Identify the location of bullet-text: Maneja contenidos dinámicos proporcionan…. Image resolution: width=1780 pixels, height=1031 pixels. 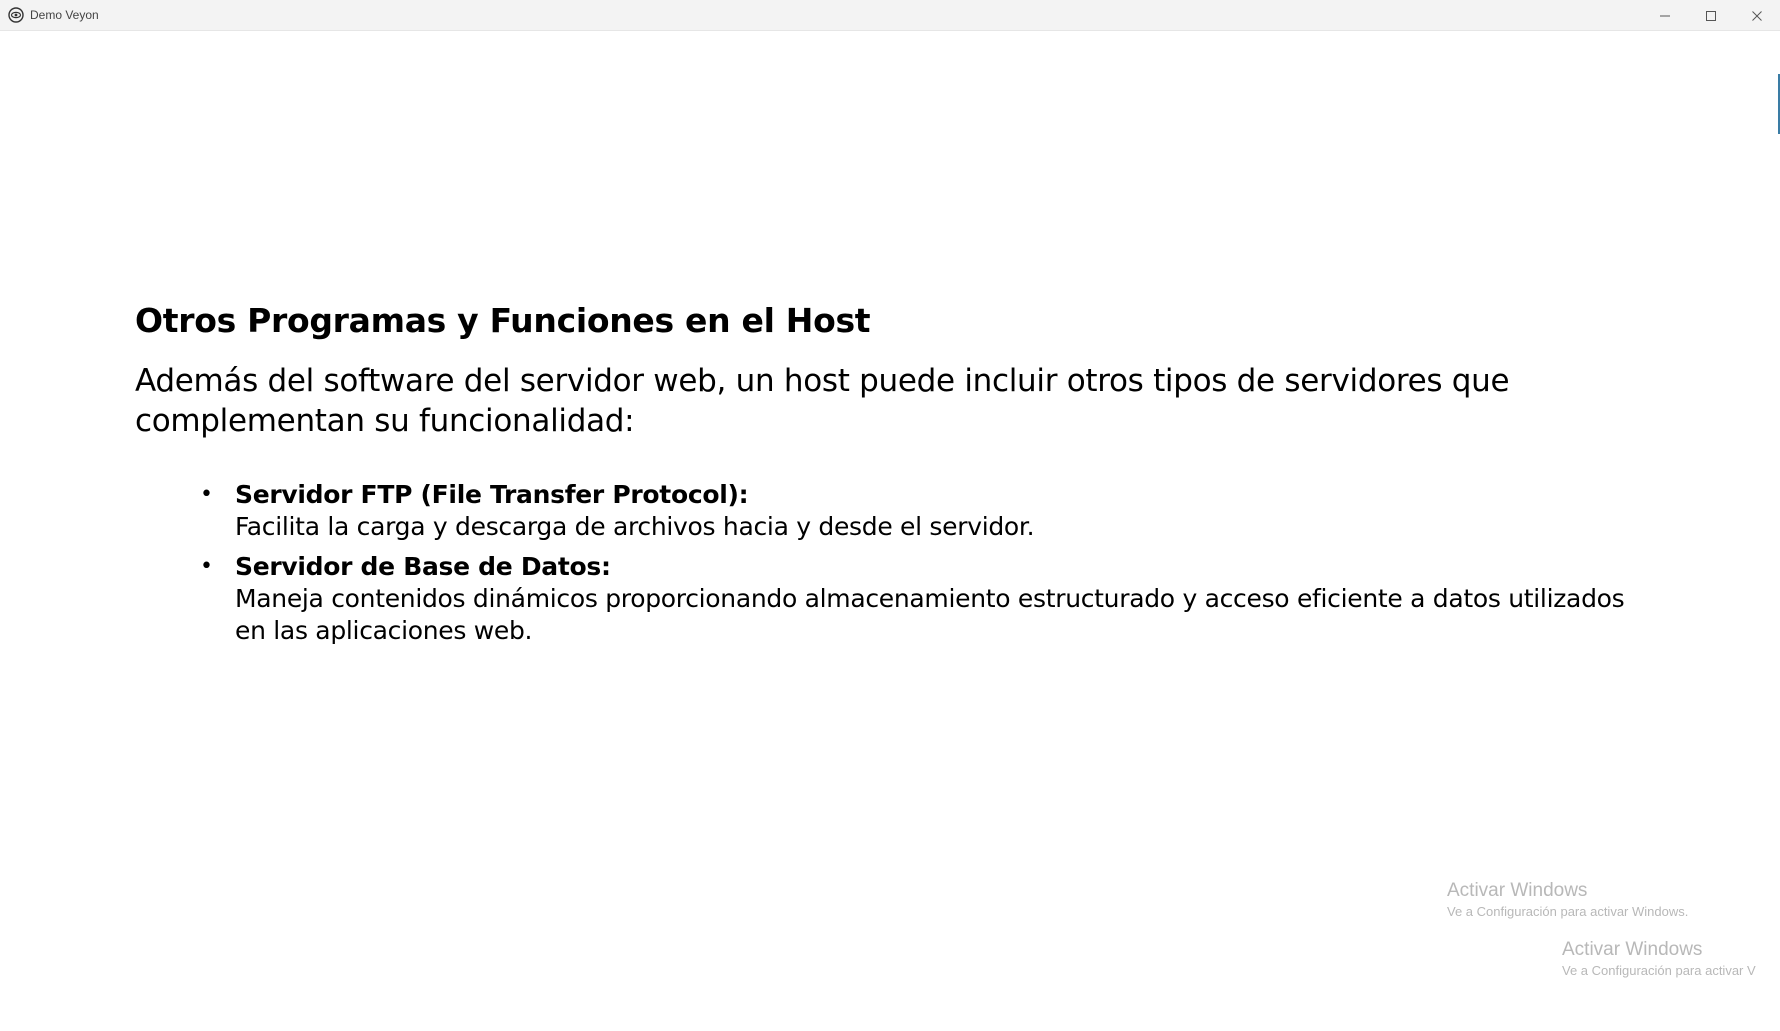
(930, 614).